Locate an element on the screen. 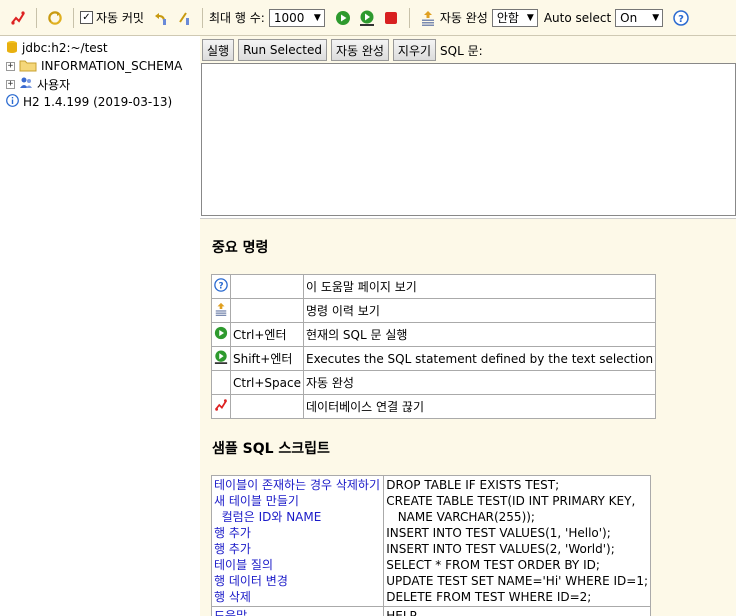 Image resolution: width=736 pixels, height=616 pixels. autocomplete-button: 자동 완성 is located at coordinates (359, 50).